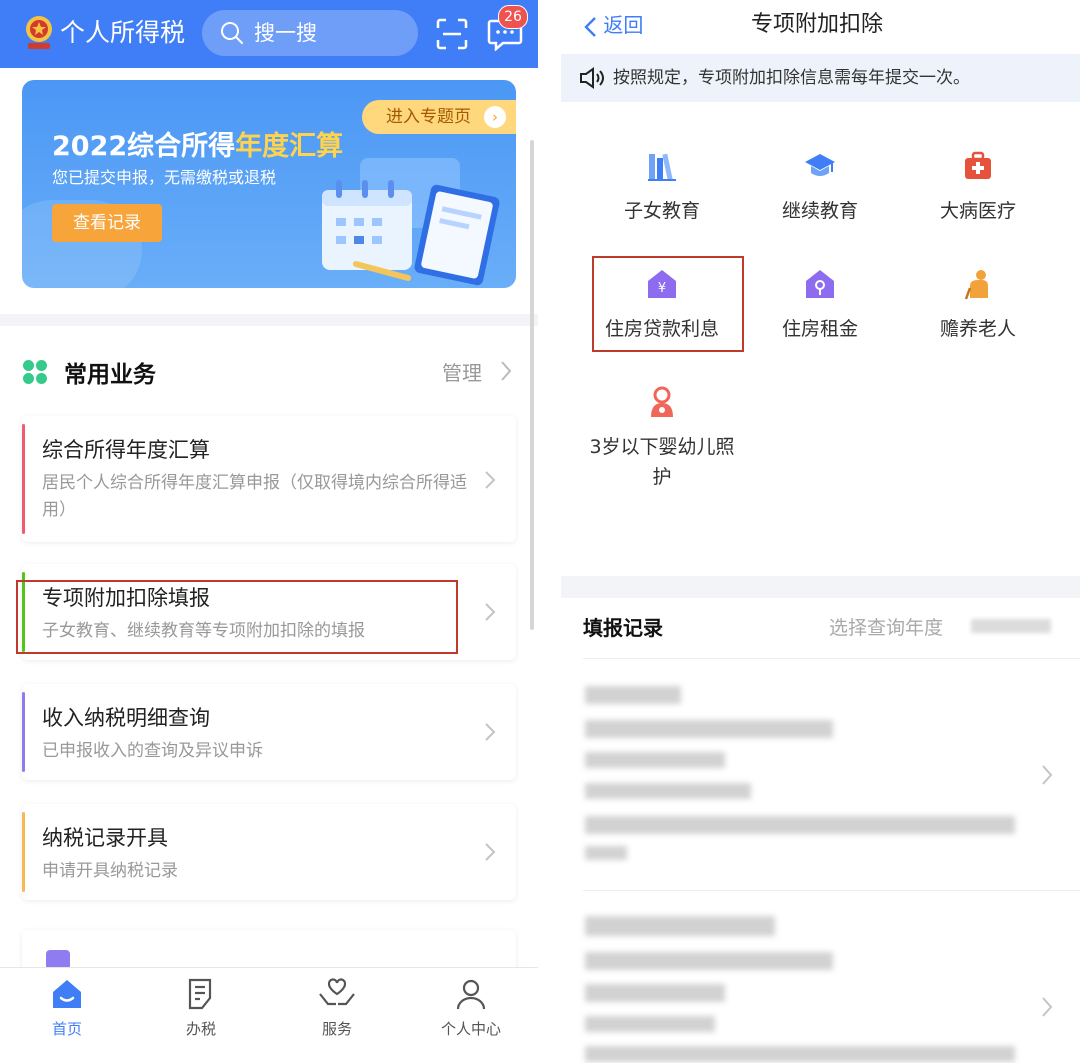 This screenshot has height=1063, width=1080. Describe the element at coordinates (110, 375) in the screenshot. I see `common-services-title: 常用业务` at that location.